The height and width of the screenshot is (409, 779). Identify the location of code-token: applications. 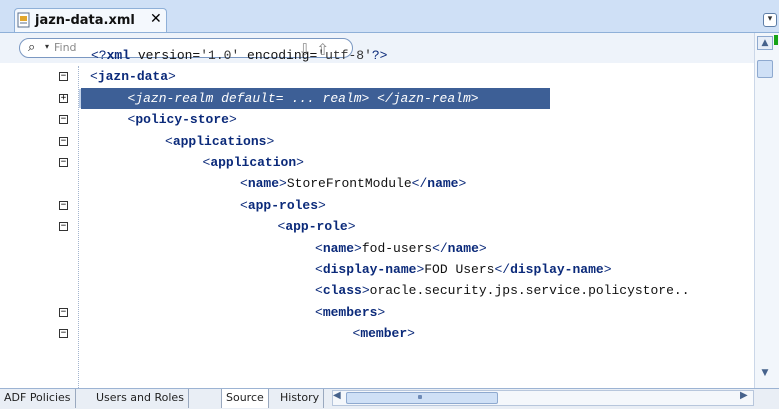
(219, 141).